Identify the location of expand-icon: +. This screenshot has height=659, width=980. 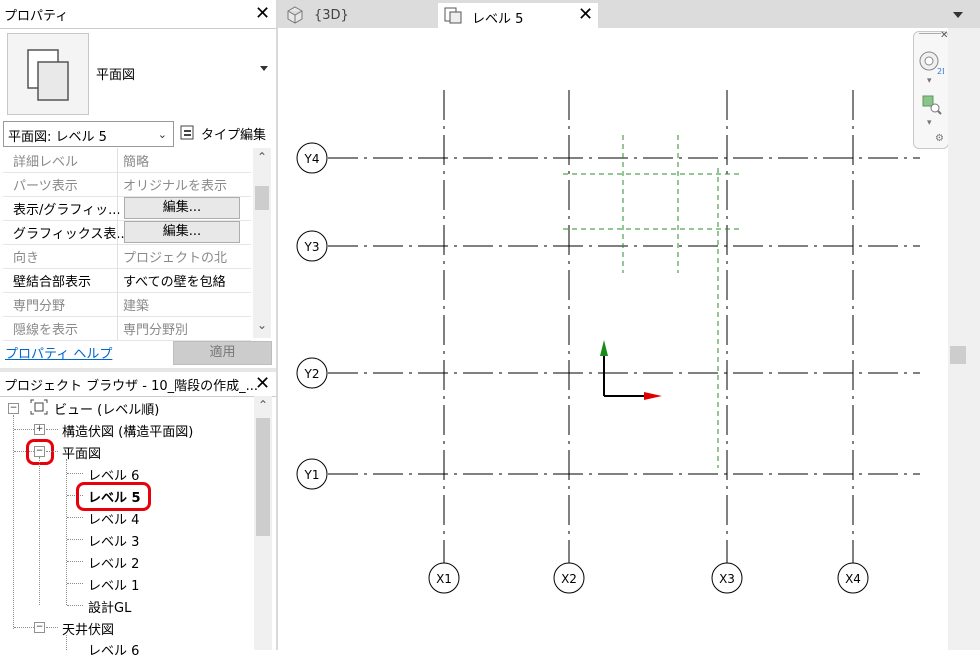
(39, 429).